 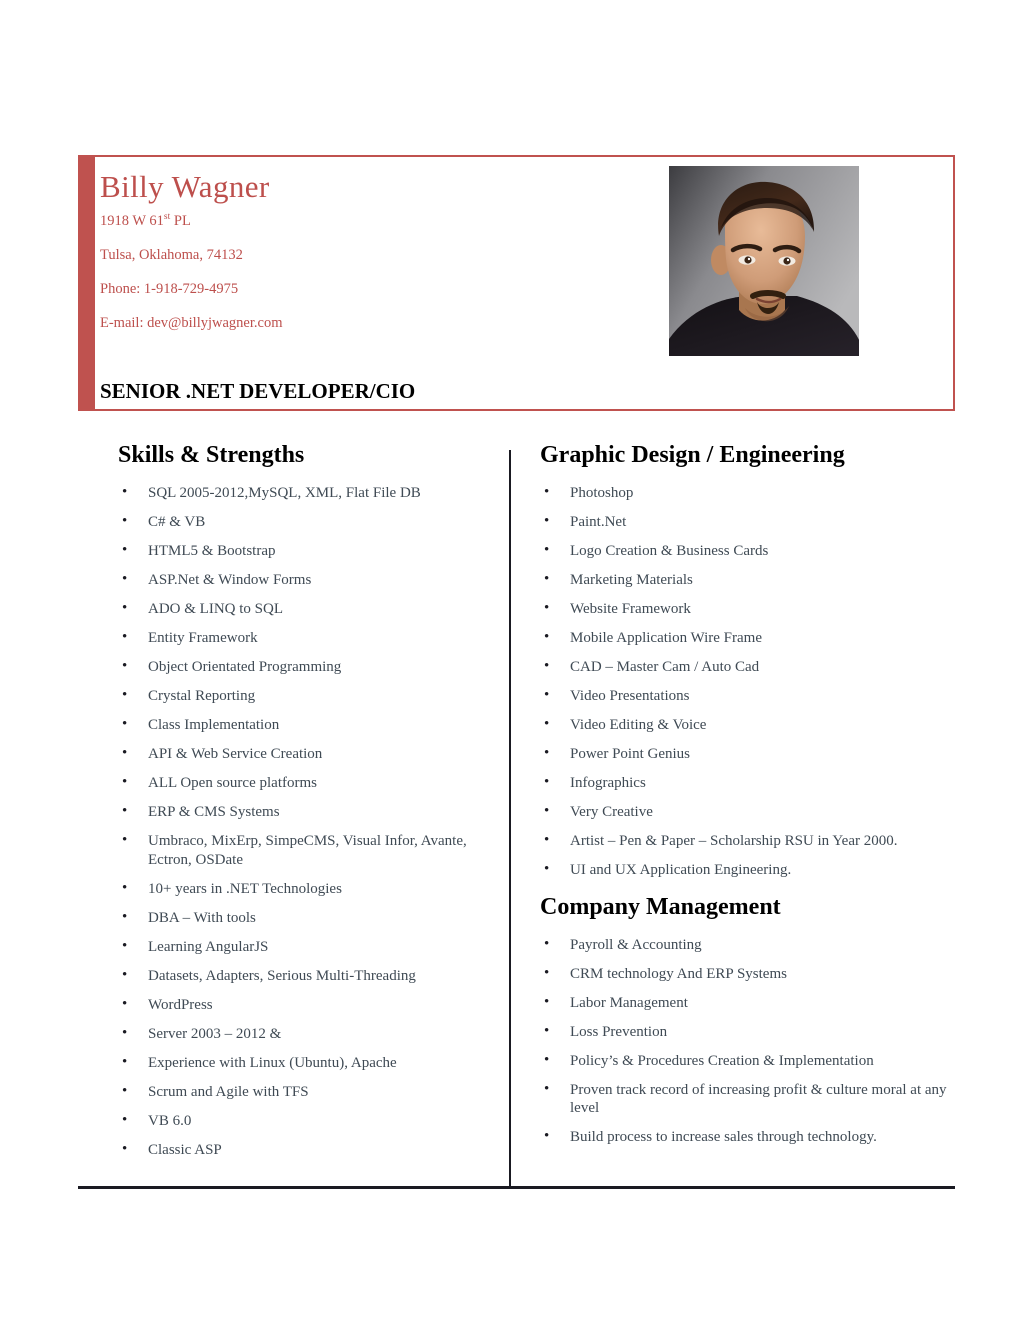 What do you see at coordinates (169, 289) in the screenshot?
I see `phone-line: Phone: 1-918-729-4975` at bounding box center [169, 289].